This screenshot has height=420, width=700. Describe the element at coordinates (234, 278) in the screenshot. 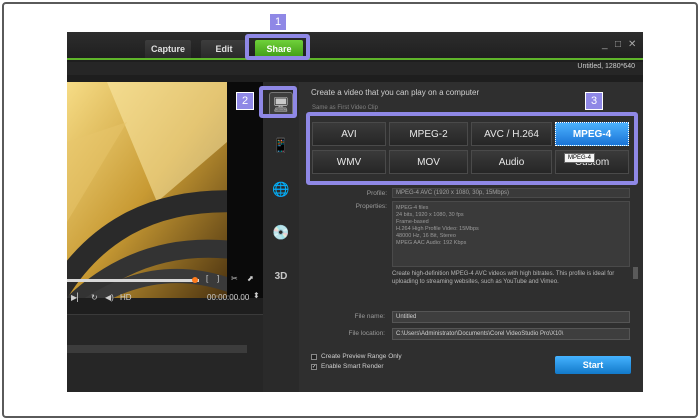

I see `cut-icon: ✂` at that location.